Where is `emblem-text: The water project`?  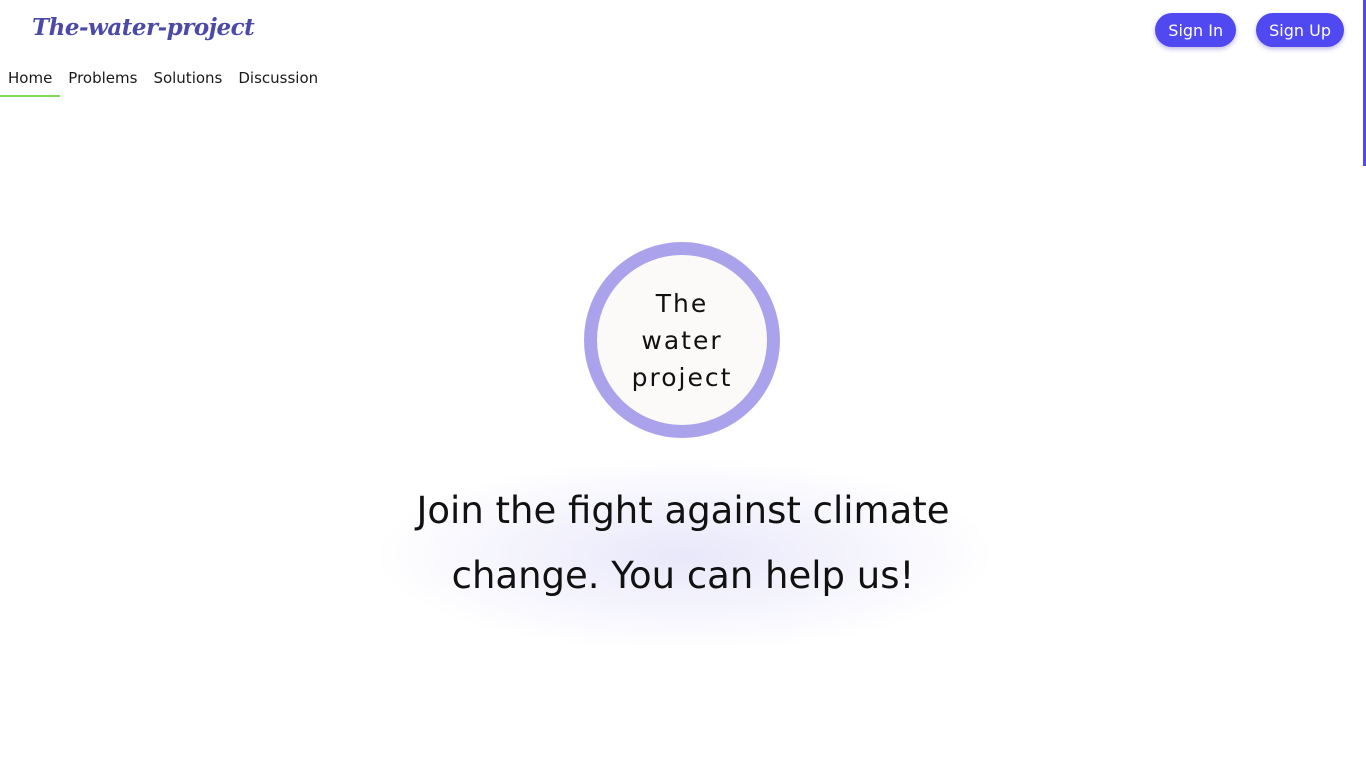
emblem-text: The water project is located at coordinates (682, 340).